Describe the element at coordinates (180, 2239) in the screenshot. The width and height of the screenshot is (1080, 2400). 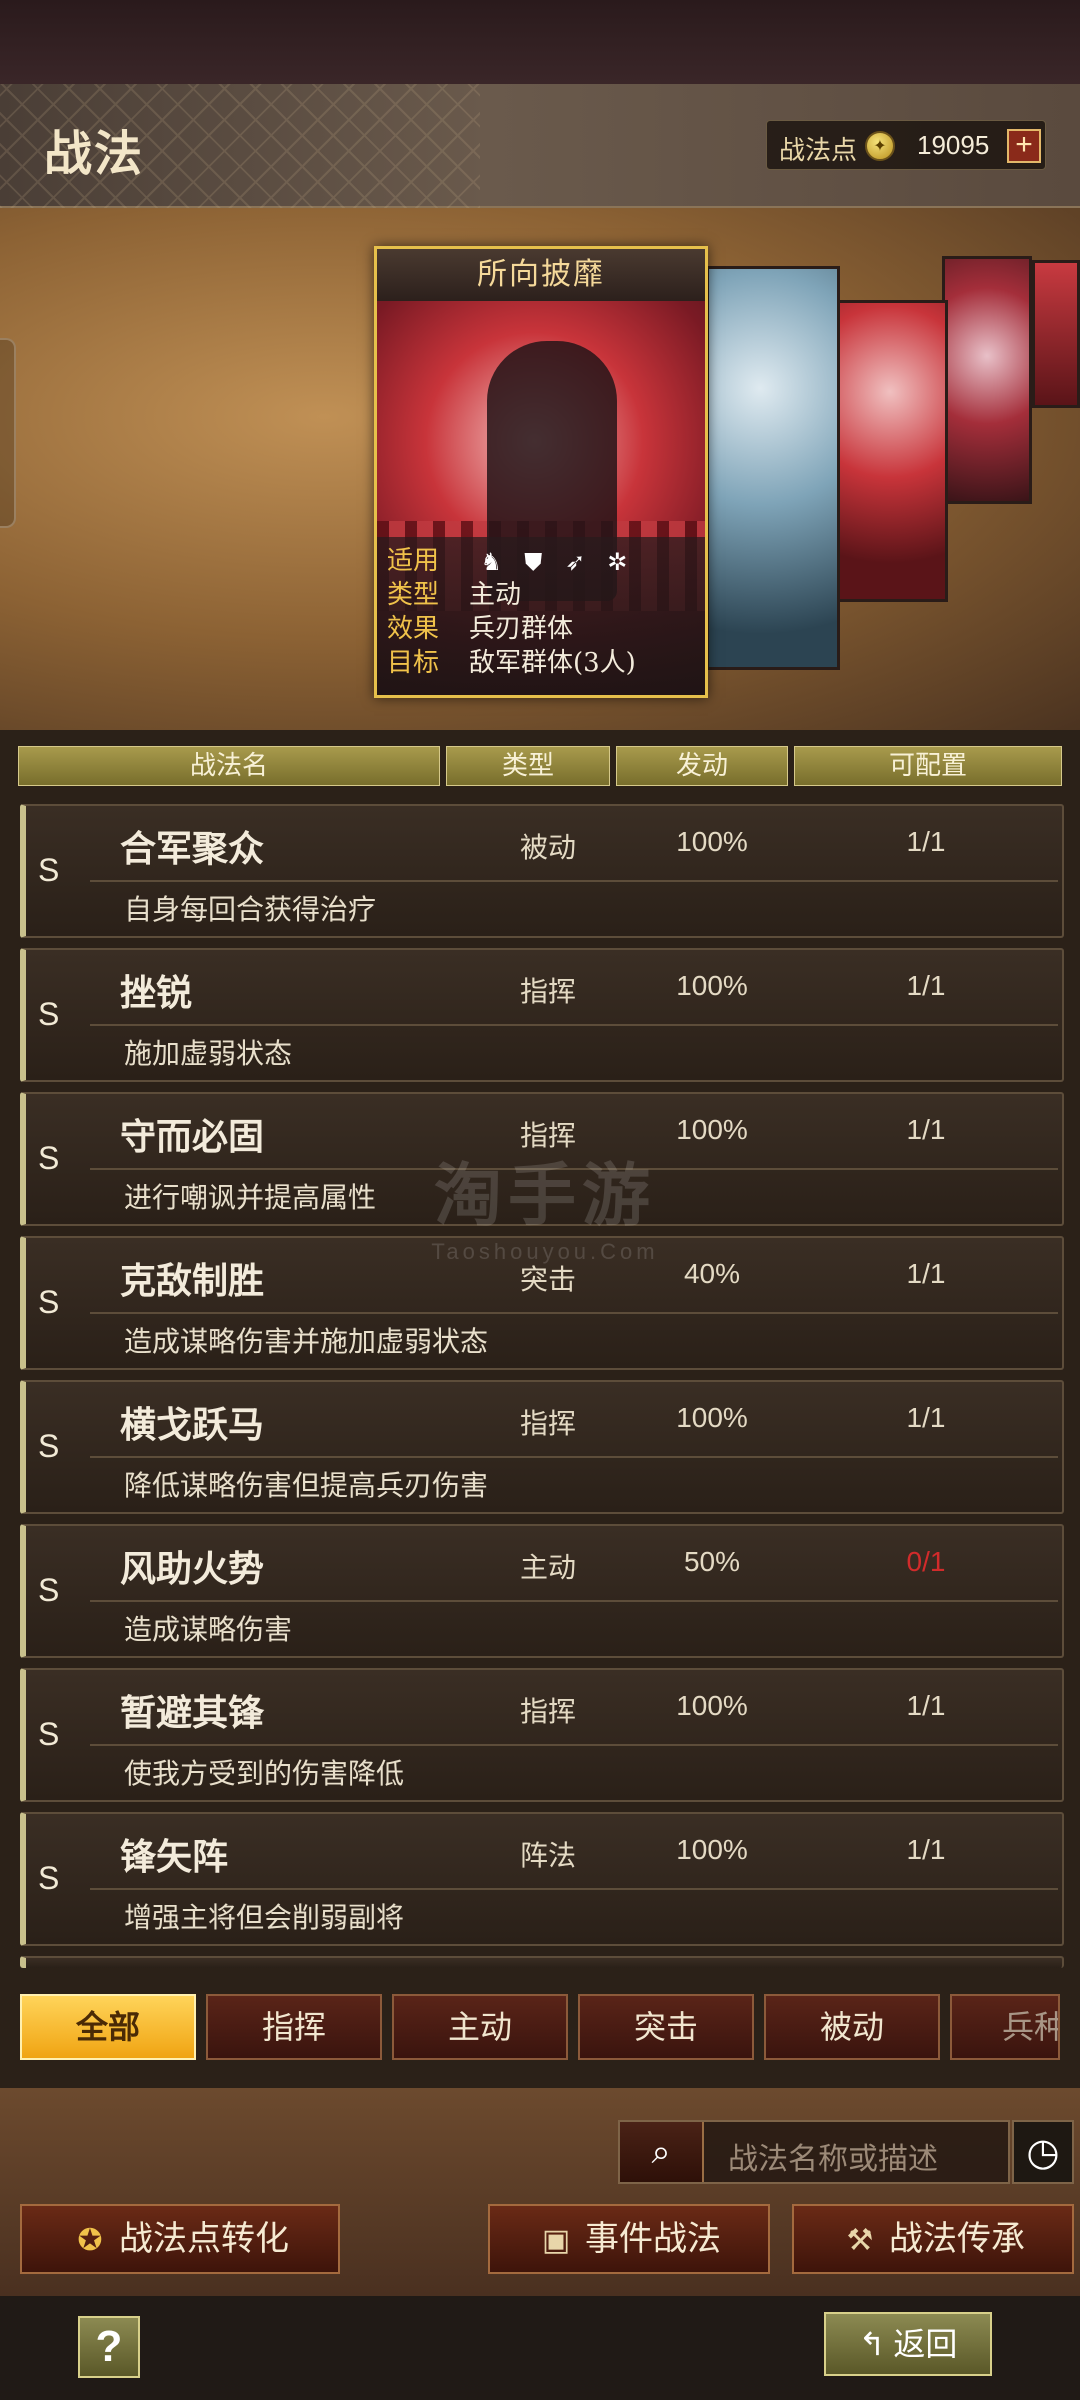
I see `convert-points-button: ✪ 战法点转化` at that location.